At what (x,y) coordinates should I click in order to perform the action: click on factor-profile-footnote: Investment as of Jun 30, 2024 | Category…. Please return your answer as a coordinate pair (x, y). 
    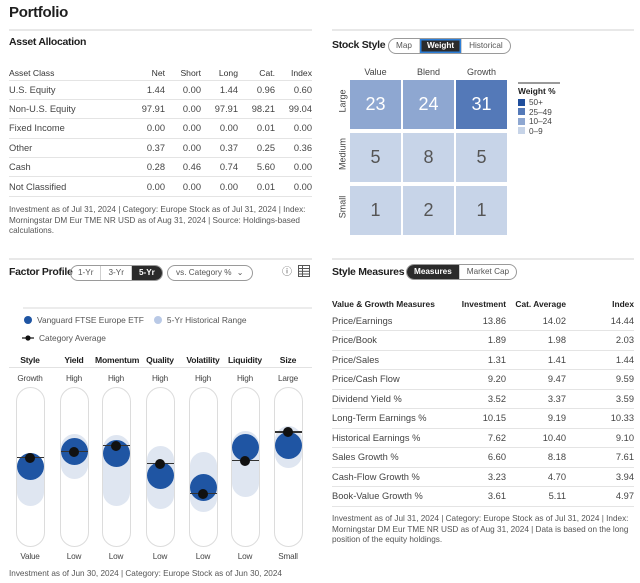
    Looking at the image, I should click on (145, 573).